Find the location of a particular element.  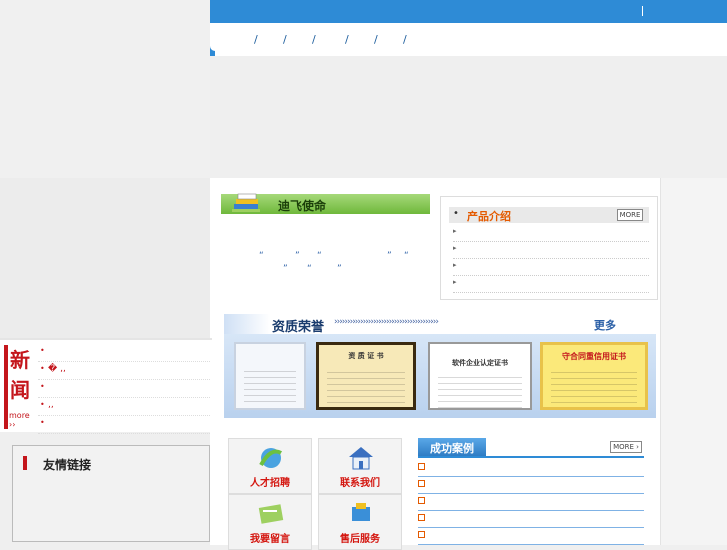

certificate-image is located at coordinates (270, 376).